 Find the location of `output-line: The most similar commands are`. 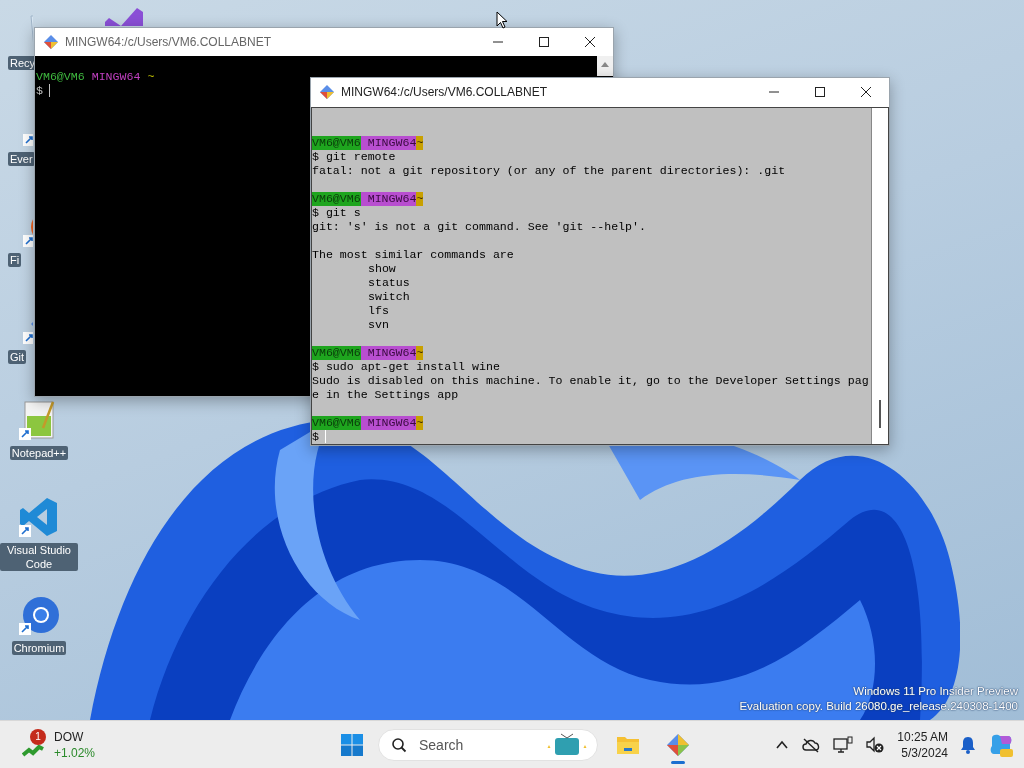

output-line: The most similar commands are is located at coordinates (413, 255).